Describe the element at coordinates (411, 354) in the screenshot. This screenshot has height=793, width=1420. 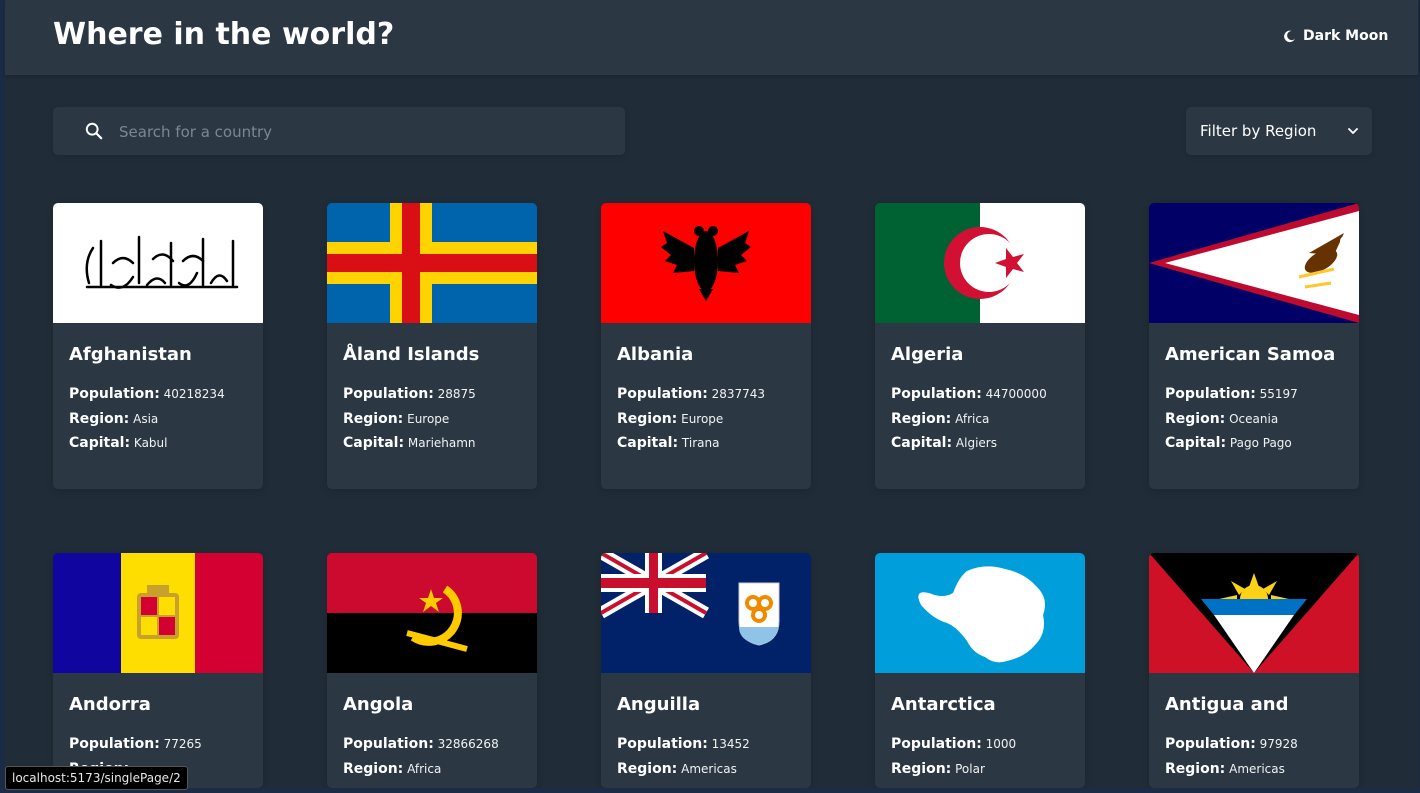
I see `country-name: Åland Islands` at that location.